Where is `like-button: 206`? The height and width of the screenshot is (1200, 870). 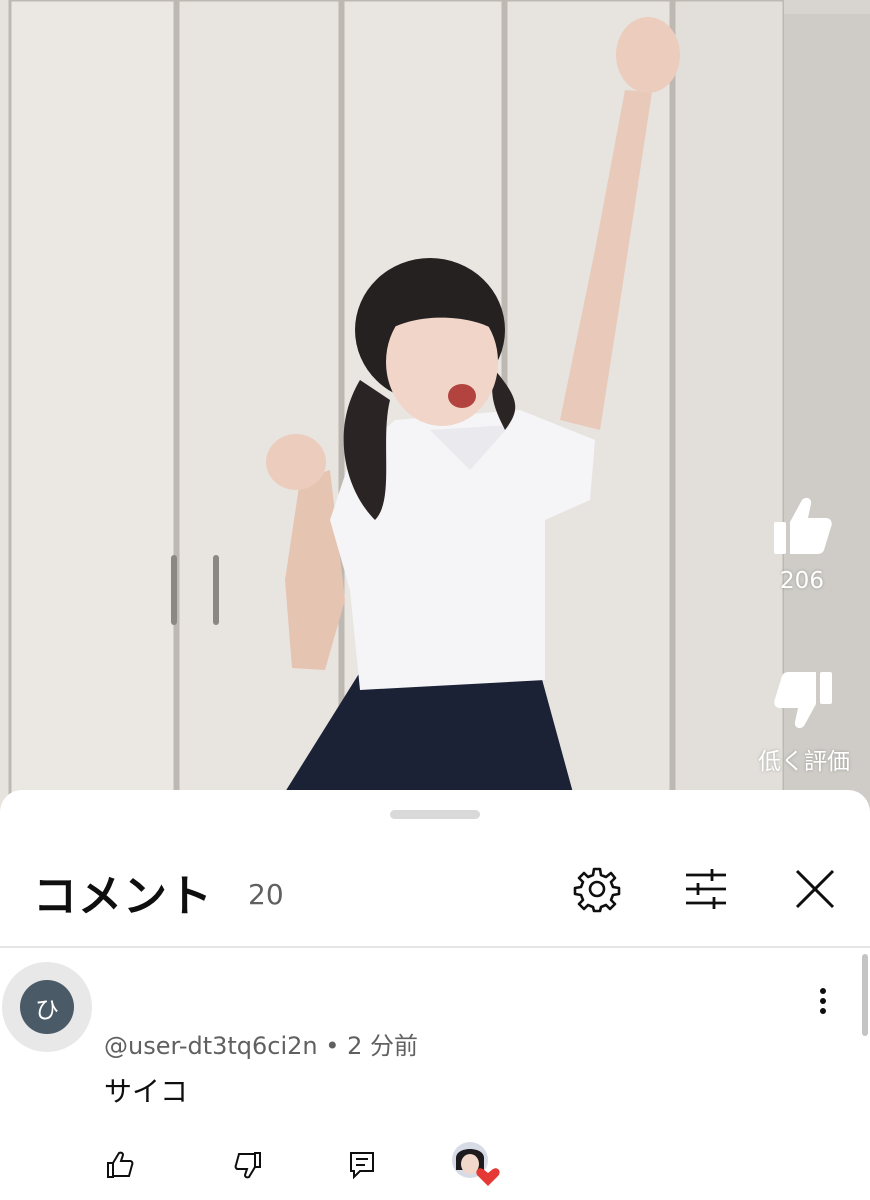
like-button: 206 is located at coordinates (802, 543).